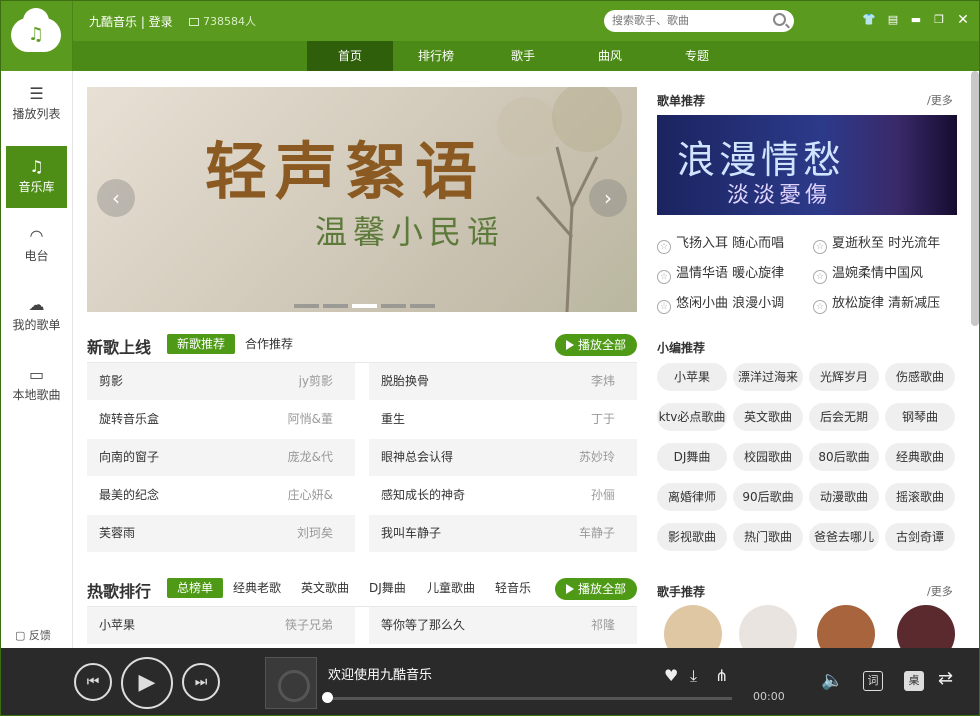 The height and width of the screenshot is (716, 980). What do you see at coordinates (868, 273) in the screenshot?
I see `playlist-item: ☆ 温婉柔情中国风` at bounding box center [868, 273].